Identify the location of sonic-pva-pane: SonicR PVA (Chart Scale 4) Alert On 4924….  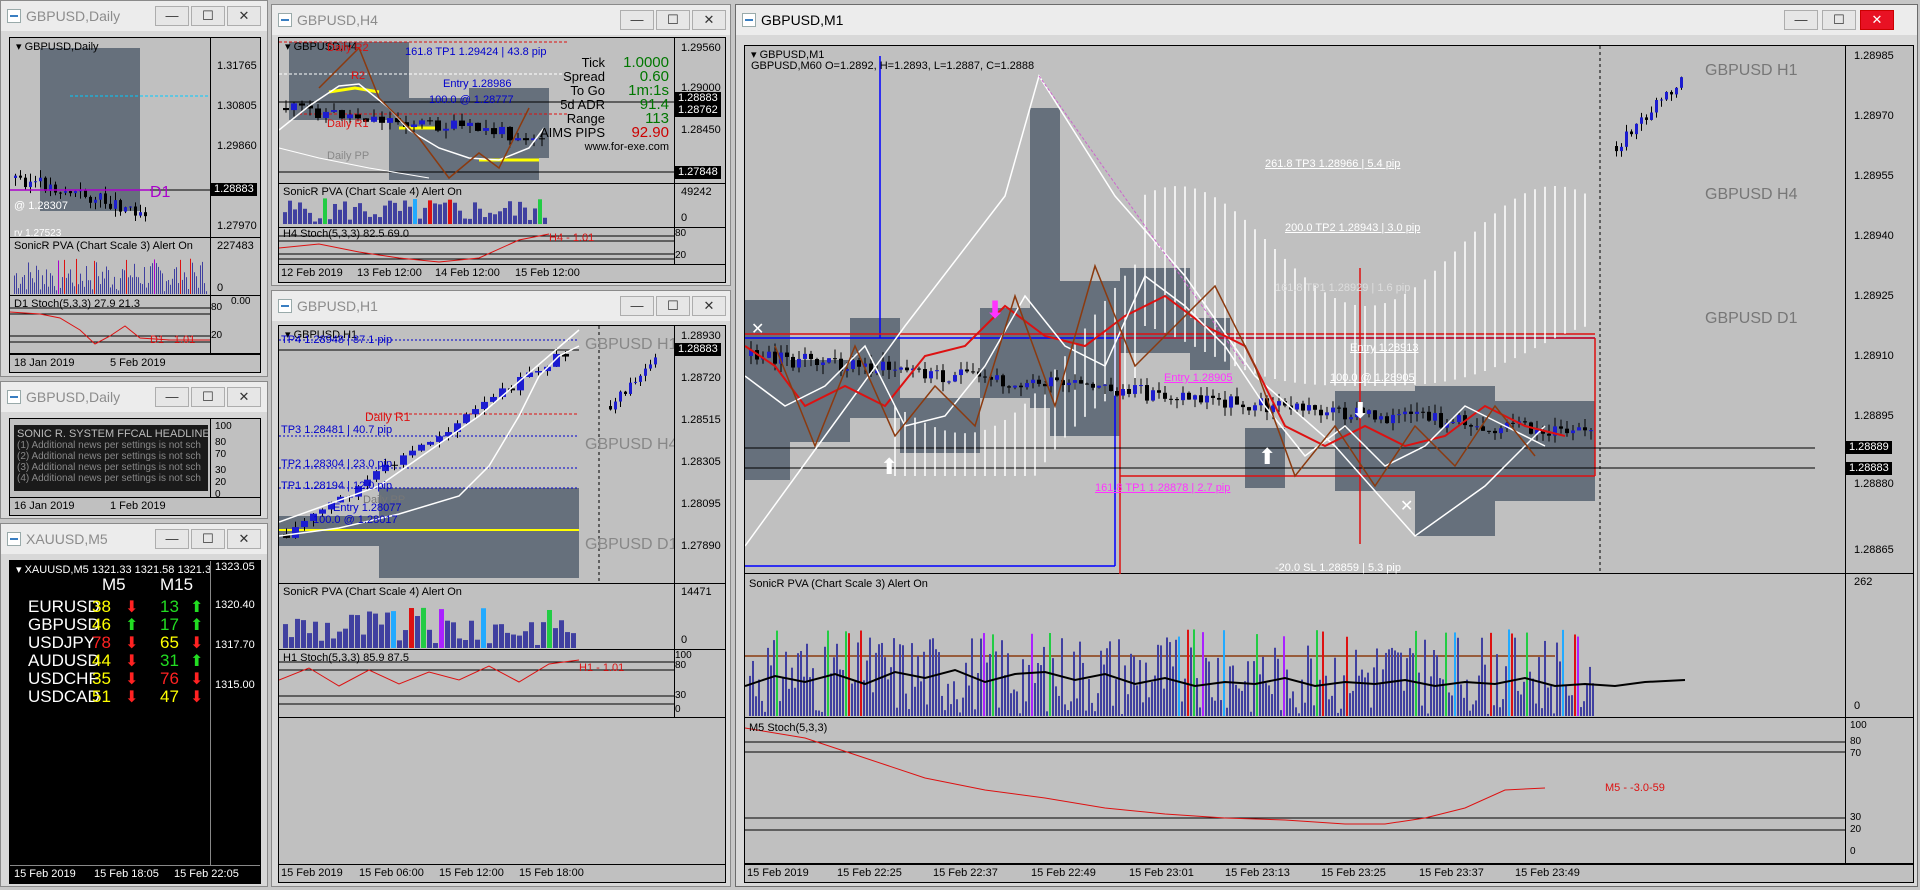
(502, 206).